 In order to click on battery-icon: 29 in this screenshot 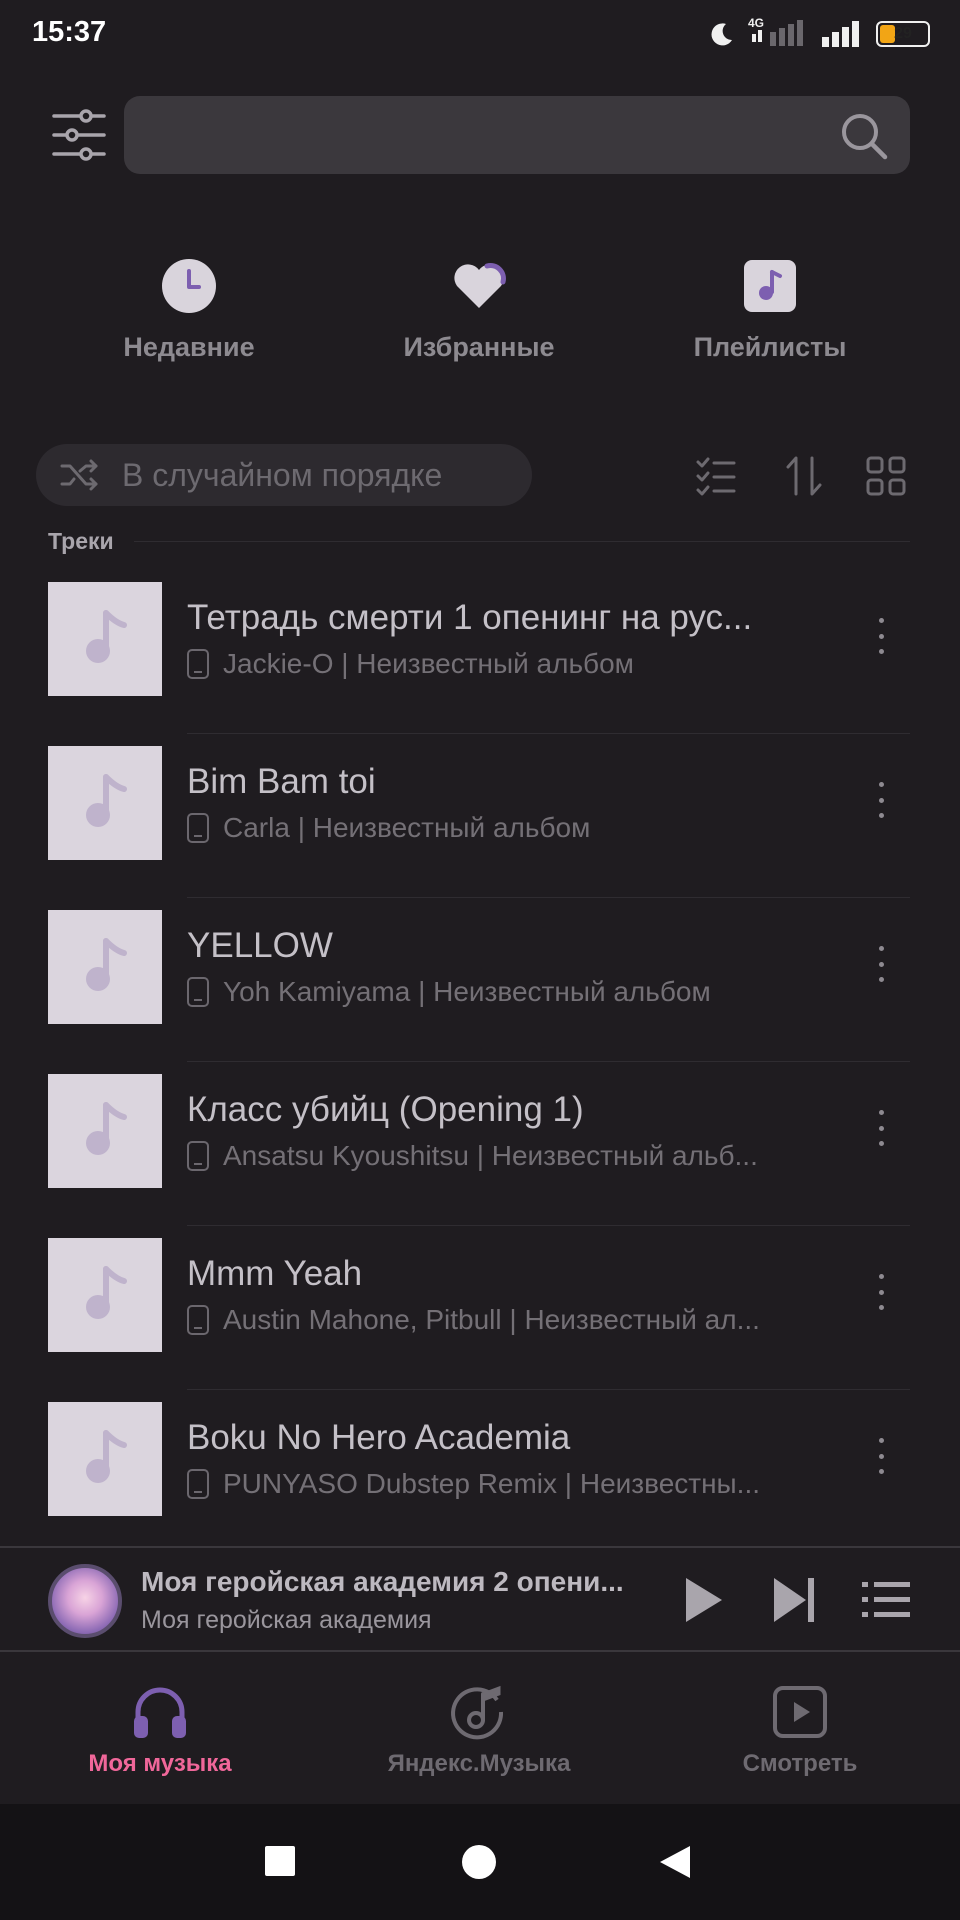, I will do `click(903, 34)`.